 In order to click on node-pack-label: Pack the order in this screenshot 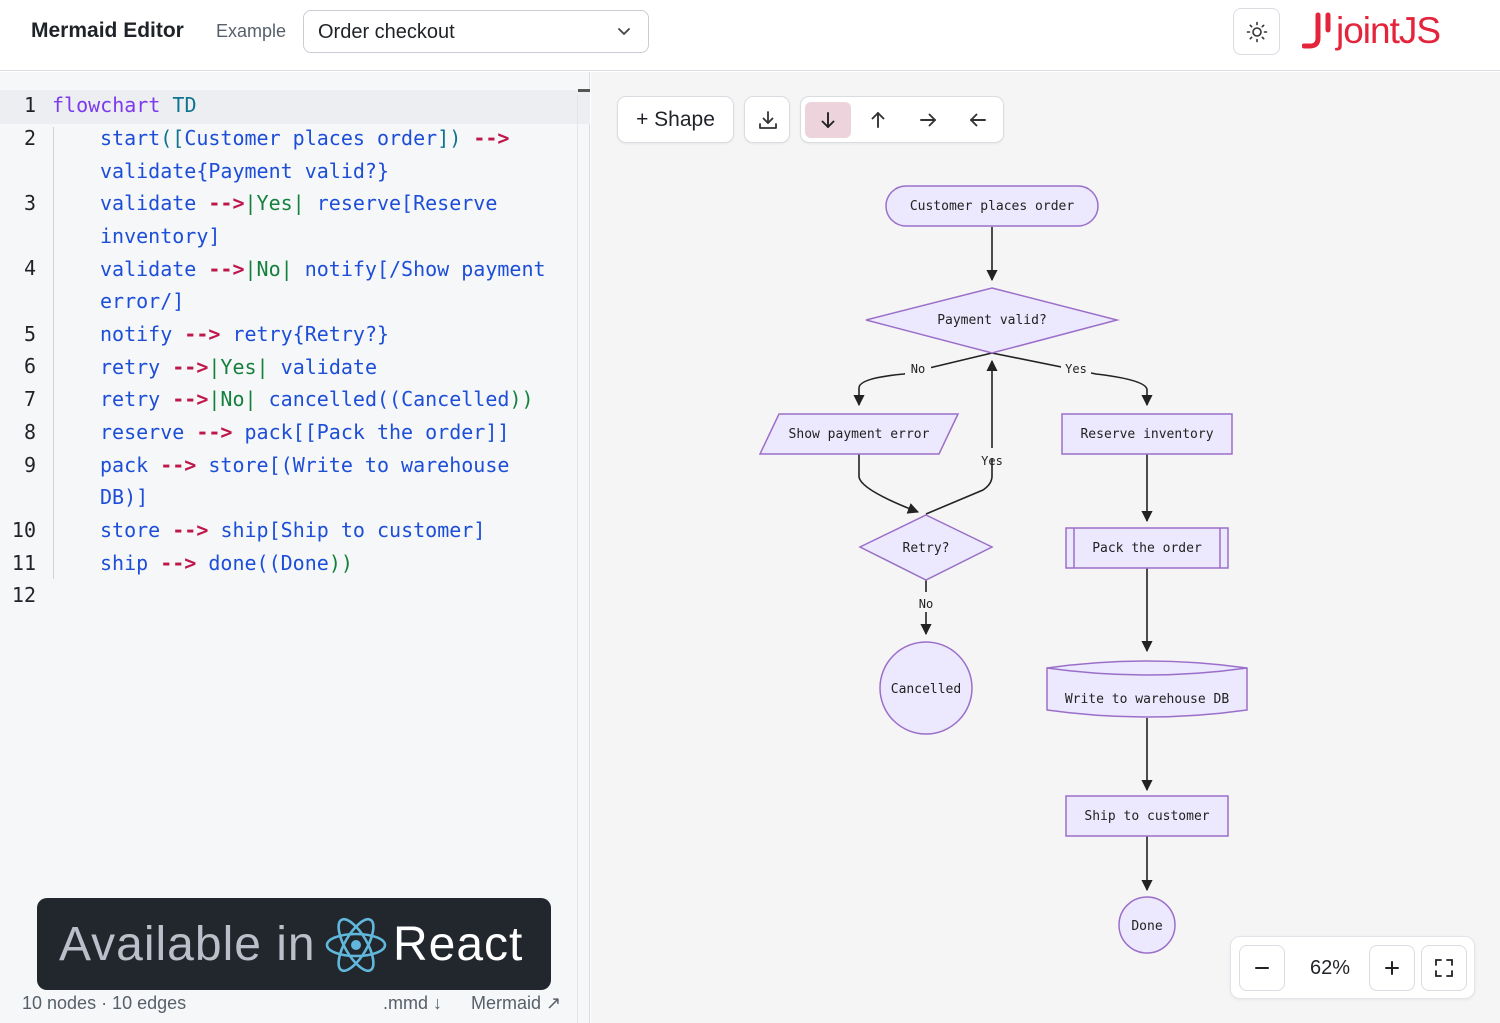, I will do `click(1147, 548)`.